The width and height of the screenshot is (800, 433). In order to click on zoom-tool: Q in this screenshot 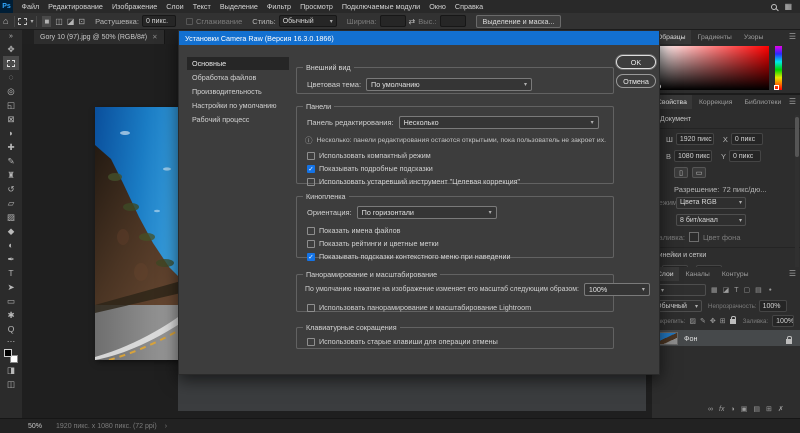, I will do `click(11, 329)`.